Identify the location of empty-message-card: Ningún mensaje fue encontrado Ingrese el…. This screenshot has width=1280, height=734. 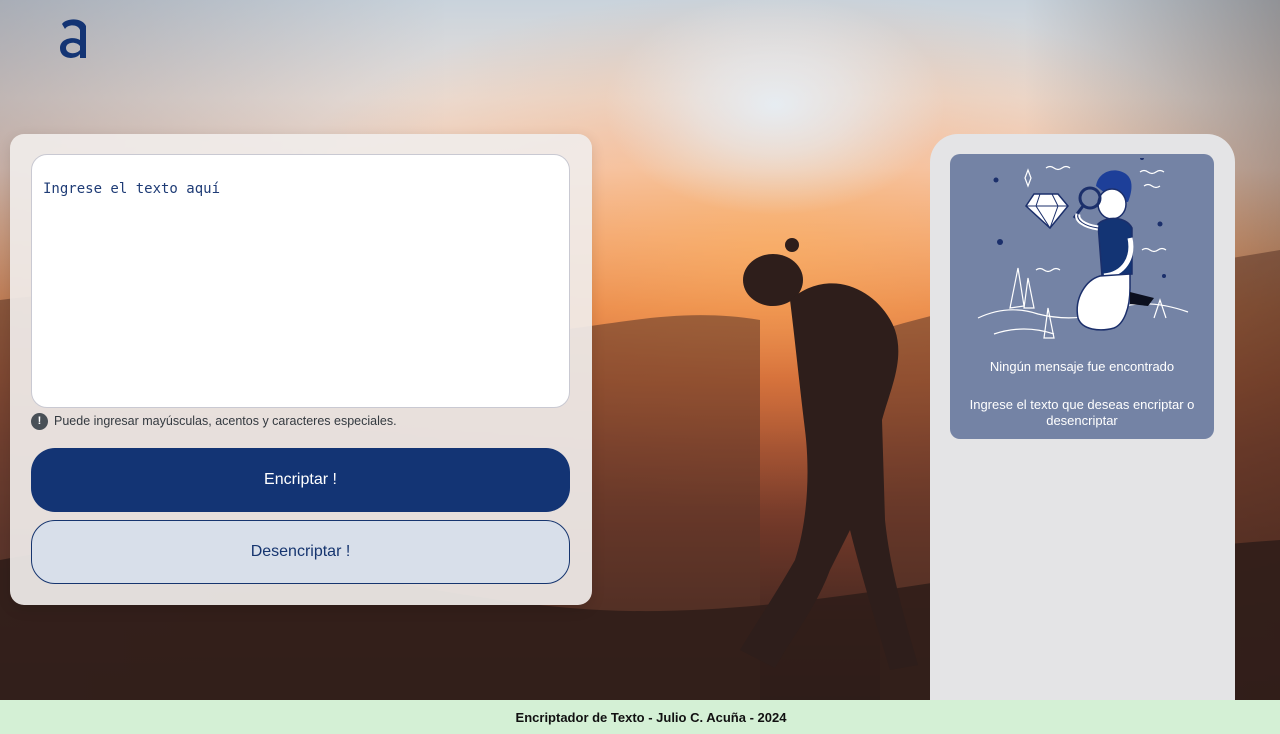
(1082, 296).